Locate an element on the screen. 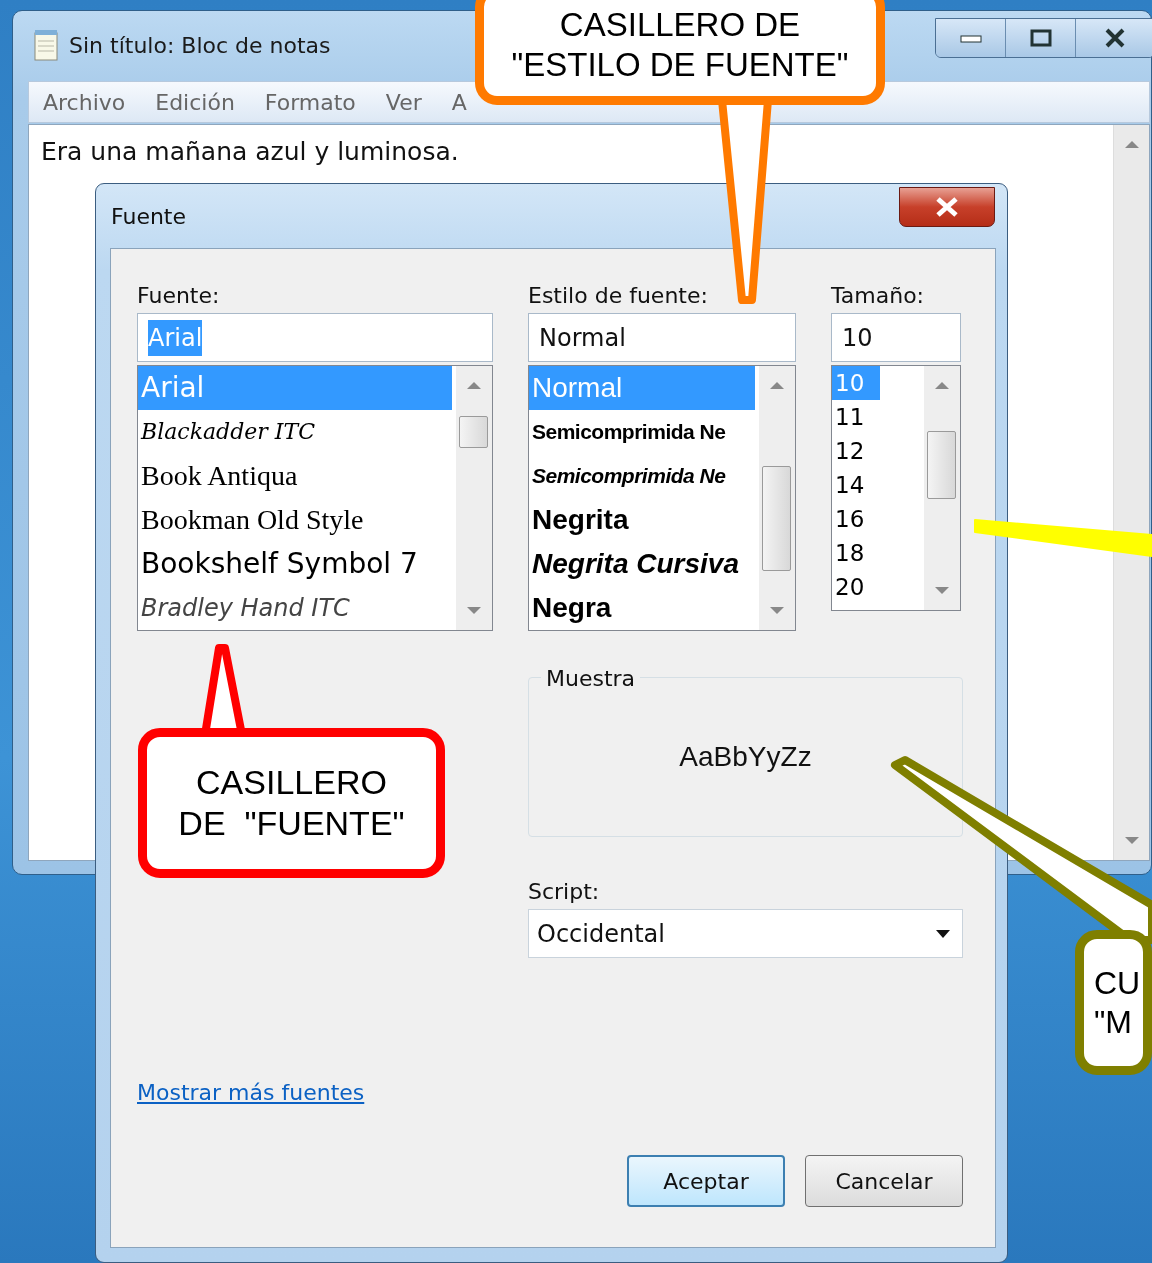 The image size is (1152, 1263). callout-text: CASILLERO DE "FUENTE" is located at coordinates (291, 803).